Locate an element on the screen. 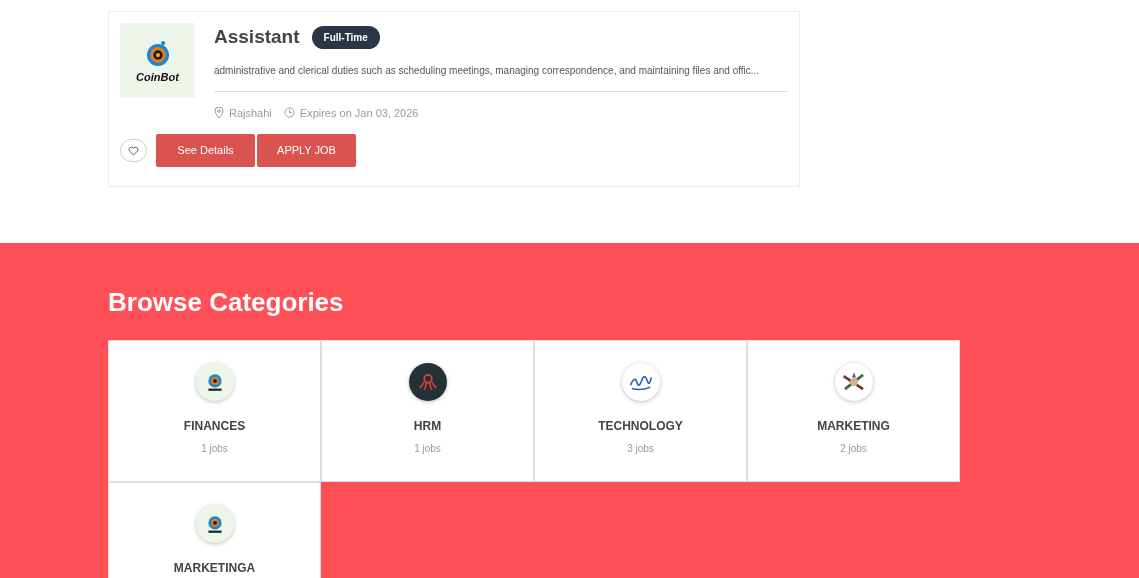 The height and width of the screenshot is (578, 1139). octopus-logo is located at coordinates (427, 382).